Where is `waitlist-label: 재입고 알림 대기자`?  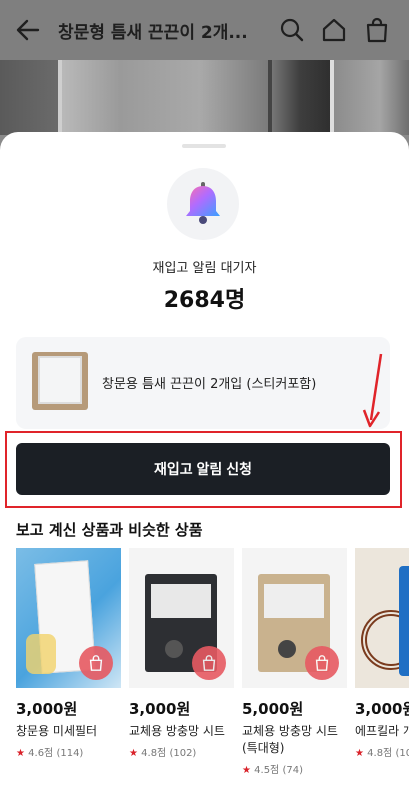
waitlist-label: 재입고 알림 대기자 is located at coordinates (204, 268).